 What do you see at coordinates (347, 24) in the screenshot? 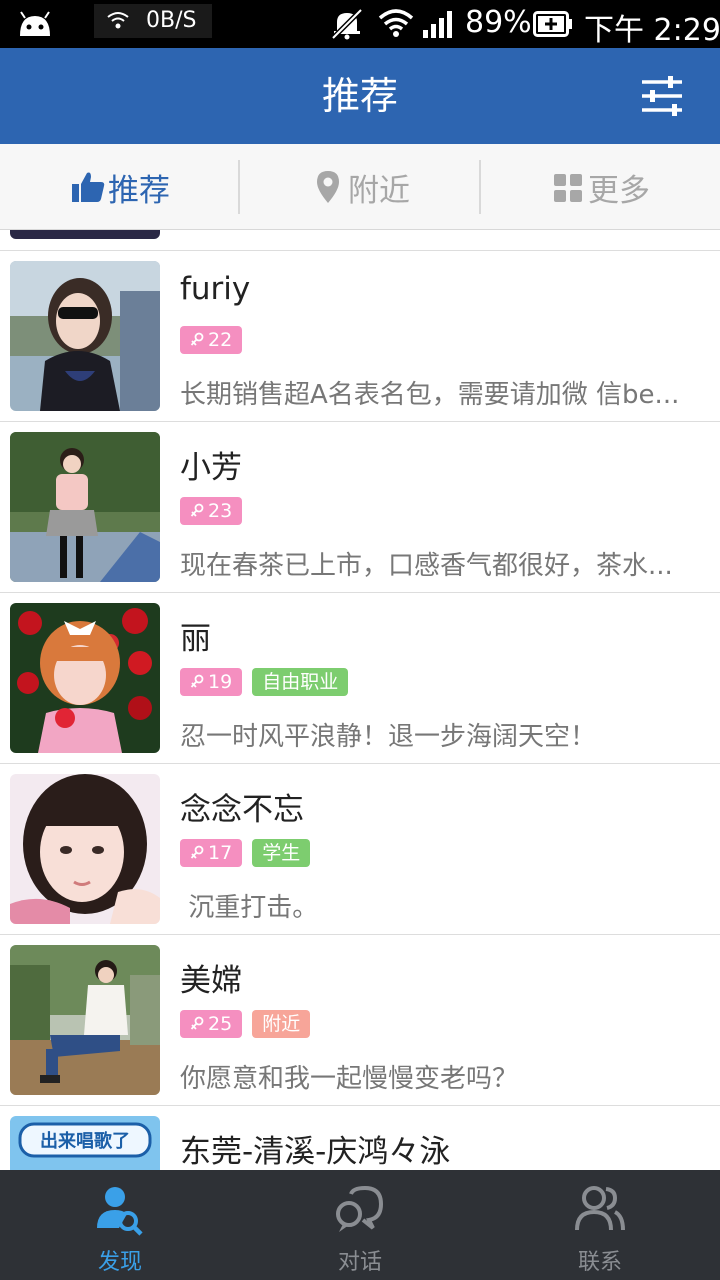
I see `silent-mode-icon` at bounding box center [347, 24].